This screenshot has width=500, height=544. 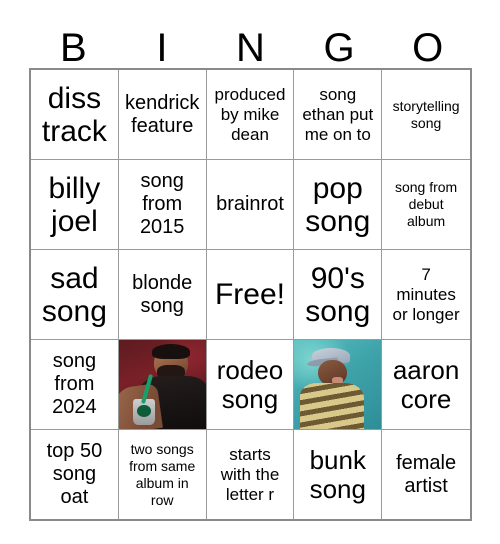 I want to click on bingo-cell-label: sad song, so click(x=74, y=294).